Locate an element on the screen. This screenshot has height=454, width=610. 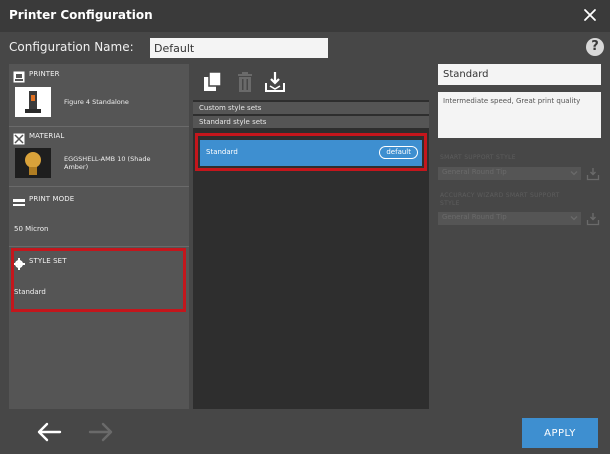
print-mode-section-header: PRINT MODE is located at coordinates (43, 199).